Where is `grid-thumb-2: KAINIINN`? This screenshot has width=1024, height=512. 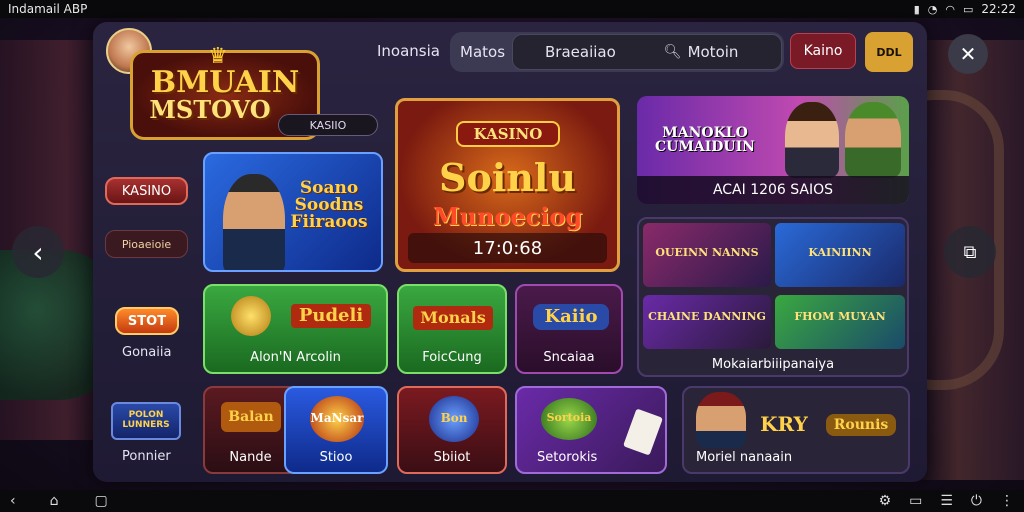
grid-thumb-2: KAINIINN is located at coordinates (840, 255).